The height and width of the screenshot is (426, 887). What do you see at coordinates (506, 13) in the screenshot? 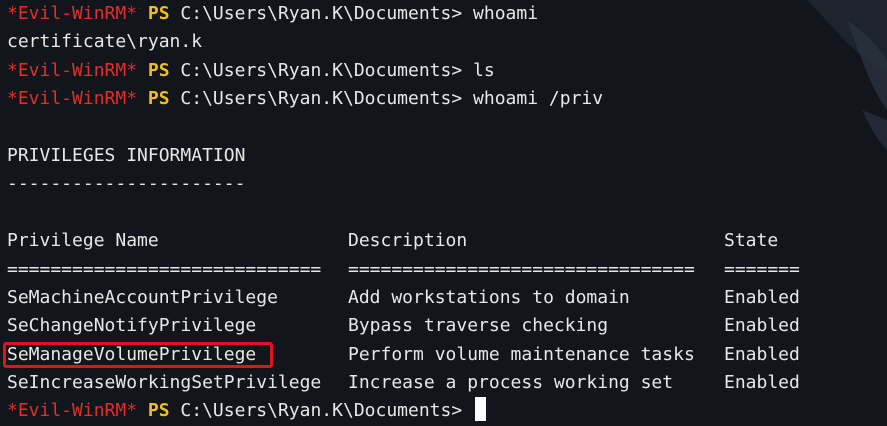
I see `command-text: whoami` at bounding box center [506, 13].